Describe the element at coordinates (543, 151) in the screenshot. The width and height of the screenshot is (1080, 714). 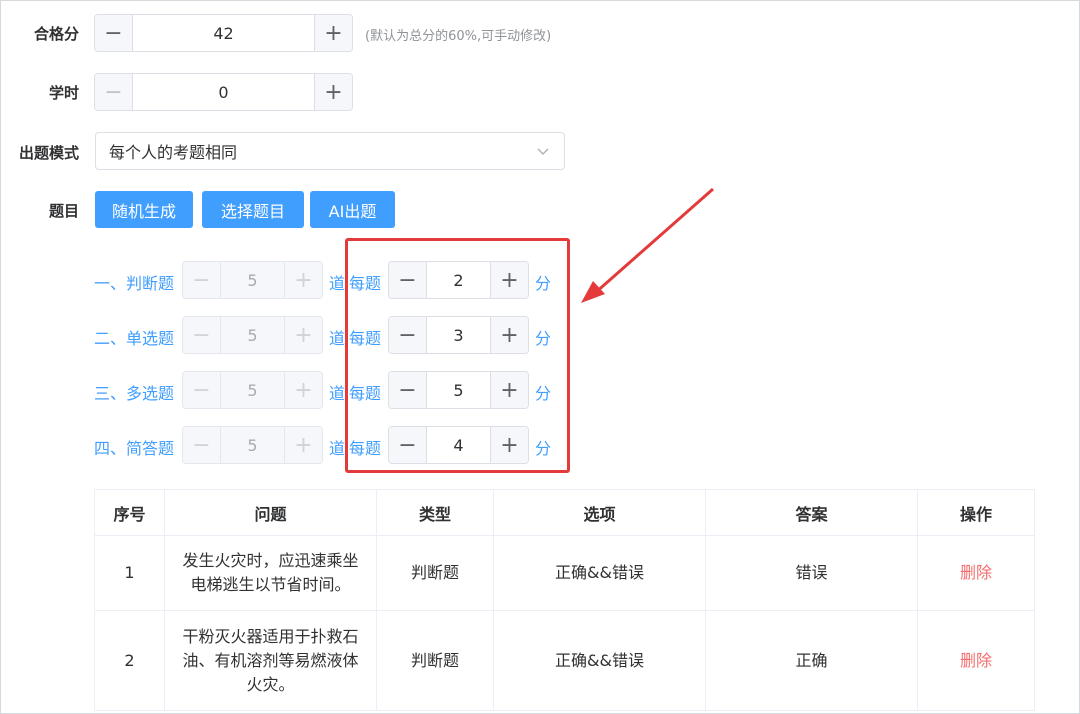
I see `chevron-down-icon` at that location.